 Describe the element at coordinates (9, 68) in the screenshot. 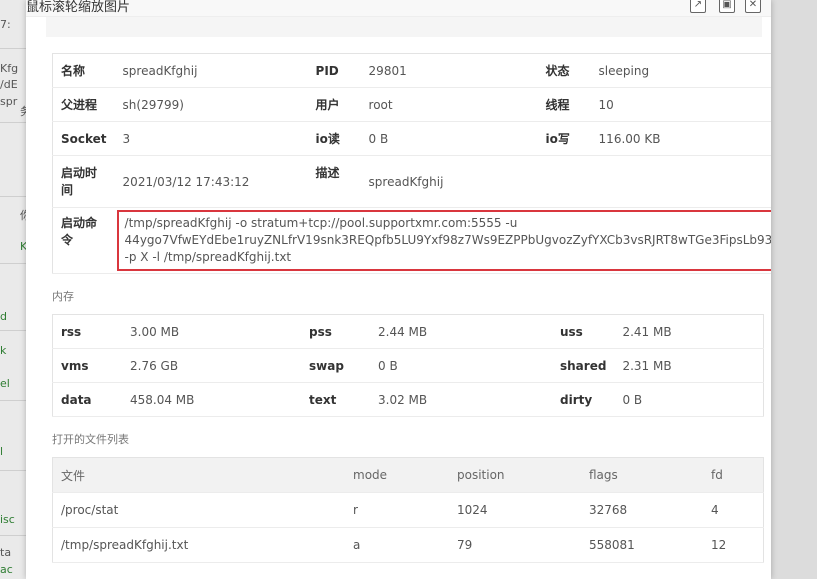

I see `background-fragment: Kfg` at that location.